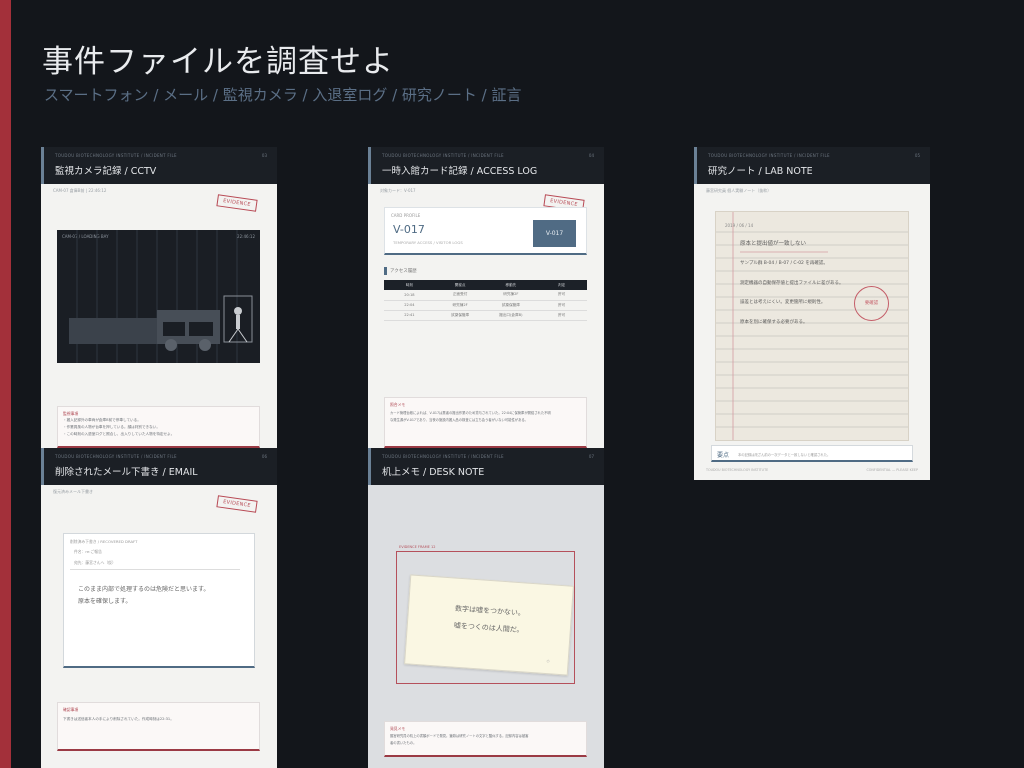 Image resolution: width=1024 pixels, height=768 pixels. I want to click on card-number: 03, so click(264, 155).